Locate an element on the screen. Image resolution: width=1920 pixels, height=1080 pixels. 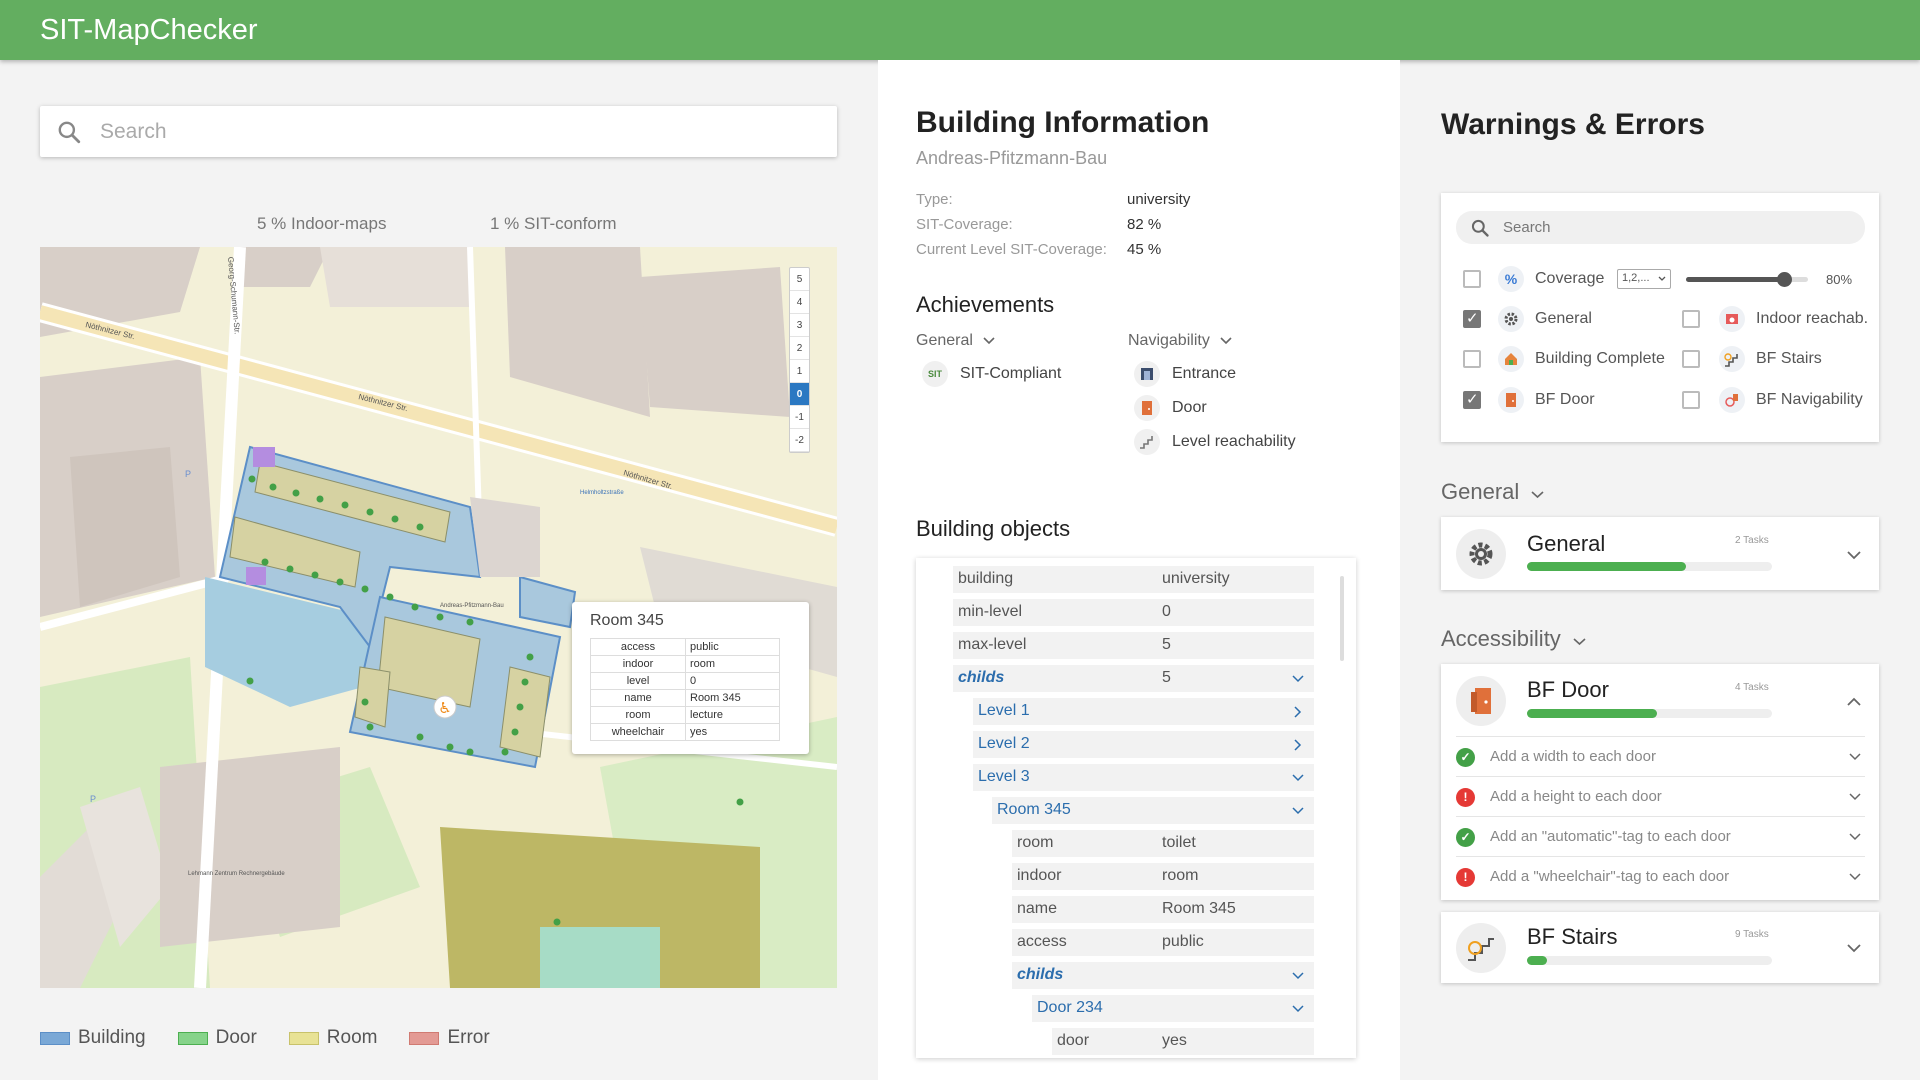
level-button: -1 is located at coordinates (799, 417).